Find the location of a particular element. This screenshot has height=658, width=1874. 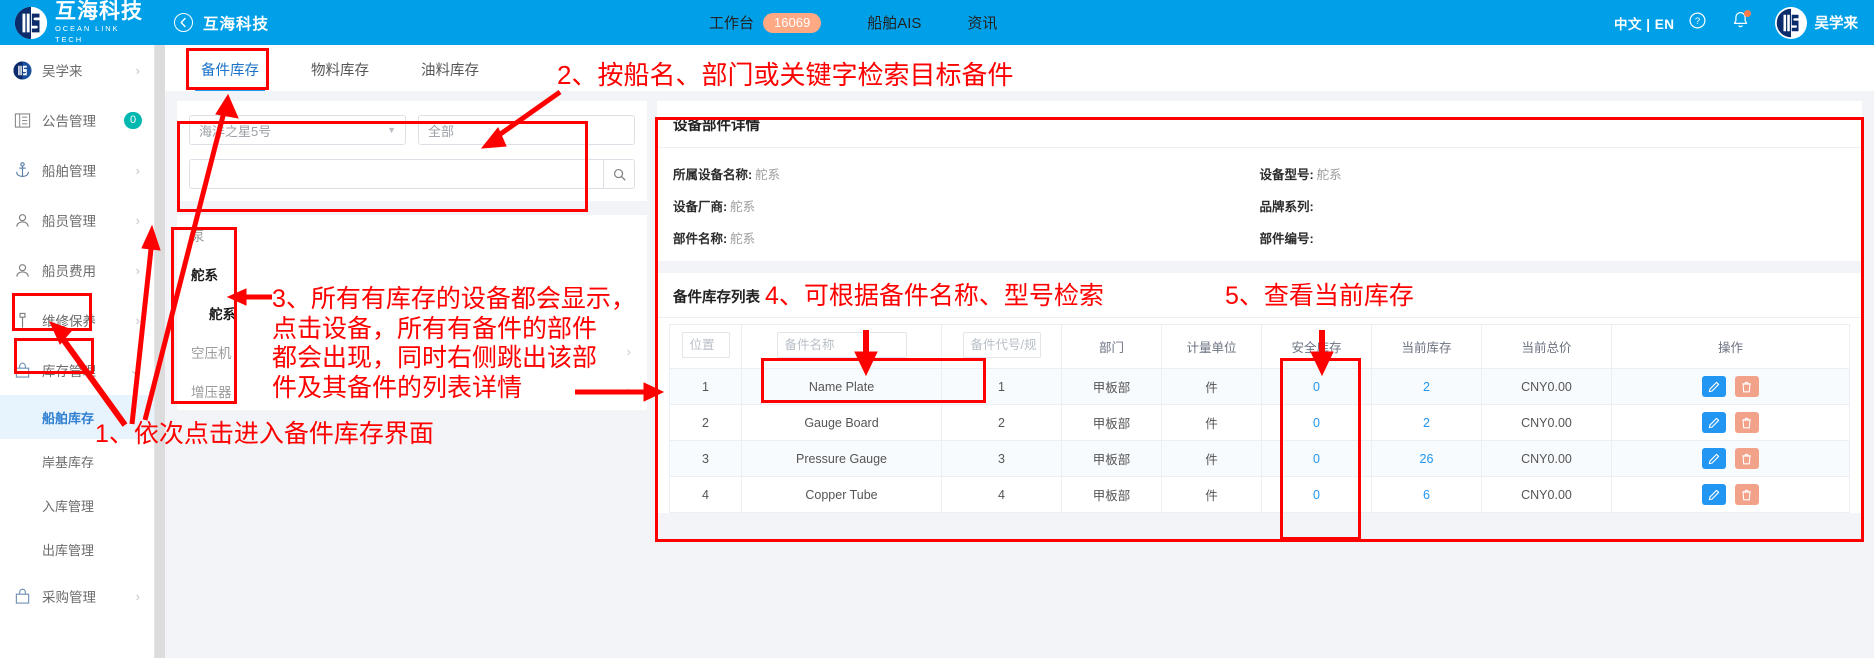

notification-dot is located at coordinates (1747, 13).